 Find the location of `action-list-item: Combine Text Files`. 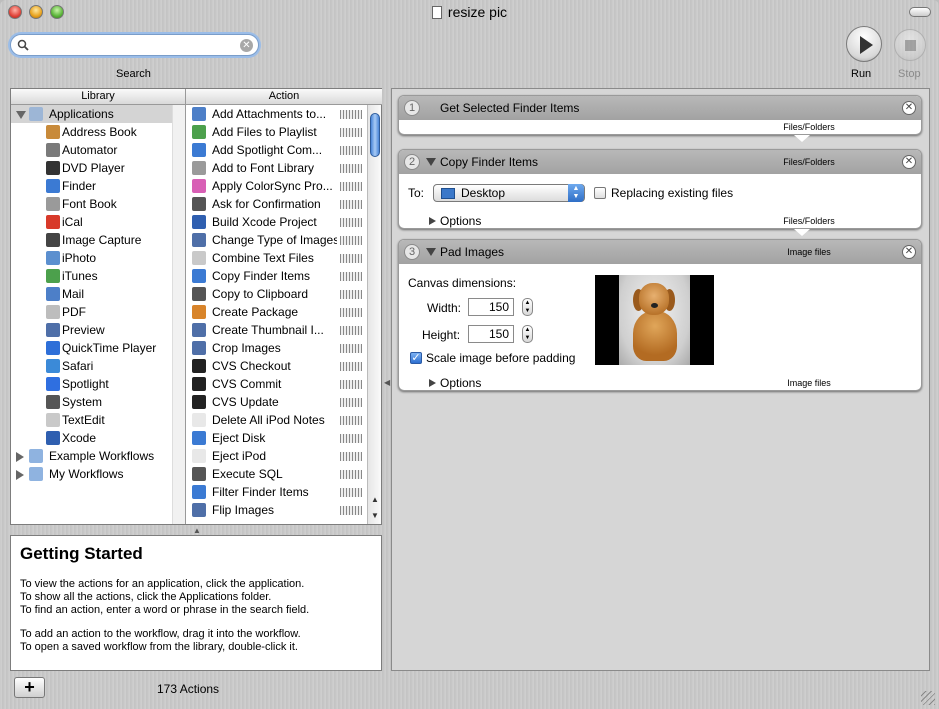

action-list-item: Combine Text Files is located at coordinates (277, 258).